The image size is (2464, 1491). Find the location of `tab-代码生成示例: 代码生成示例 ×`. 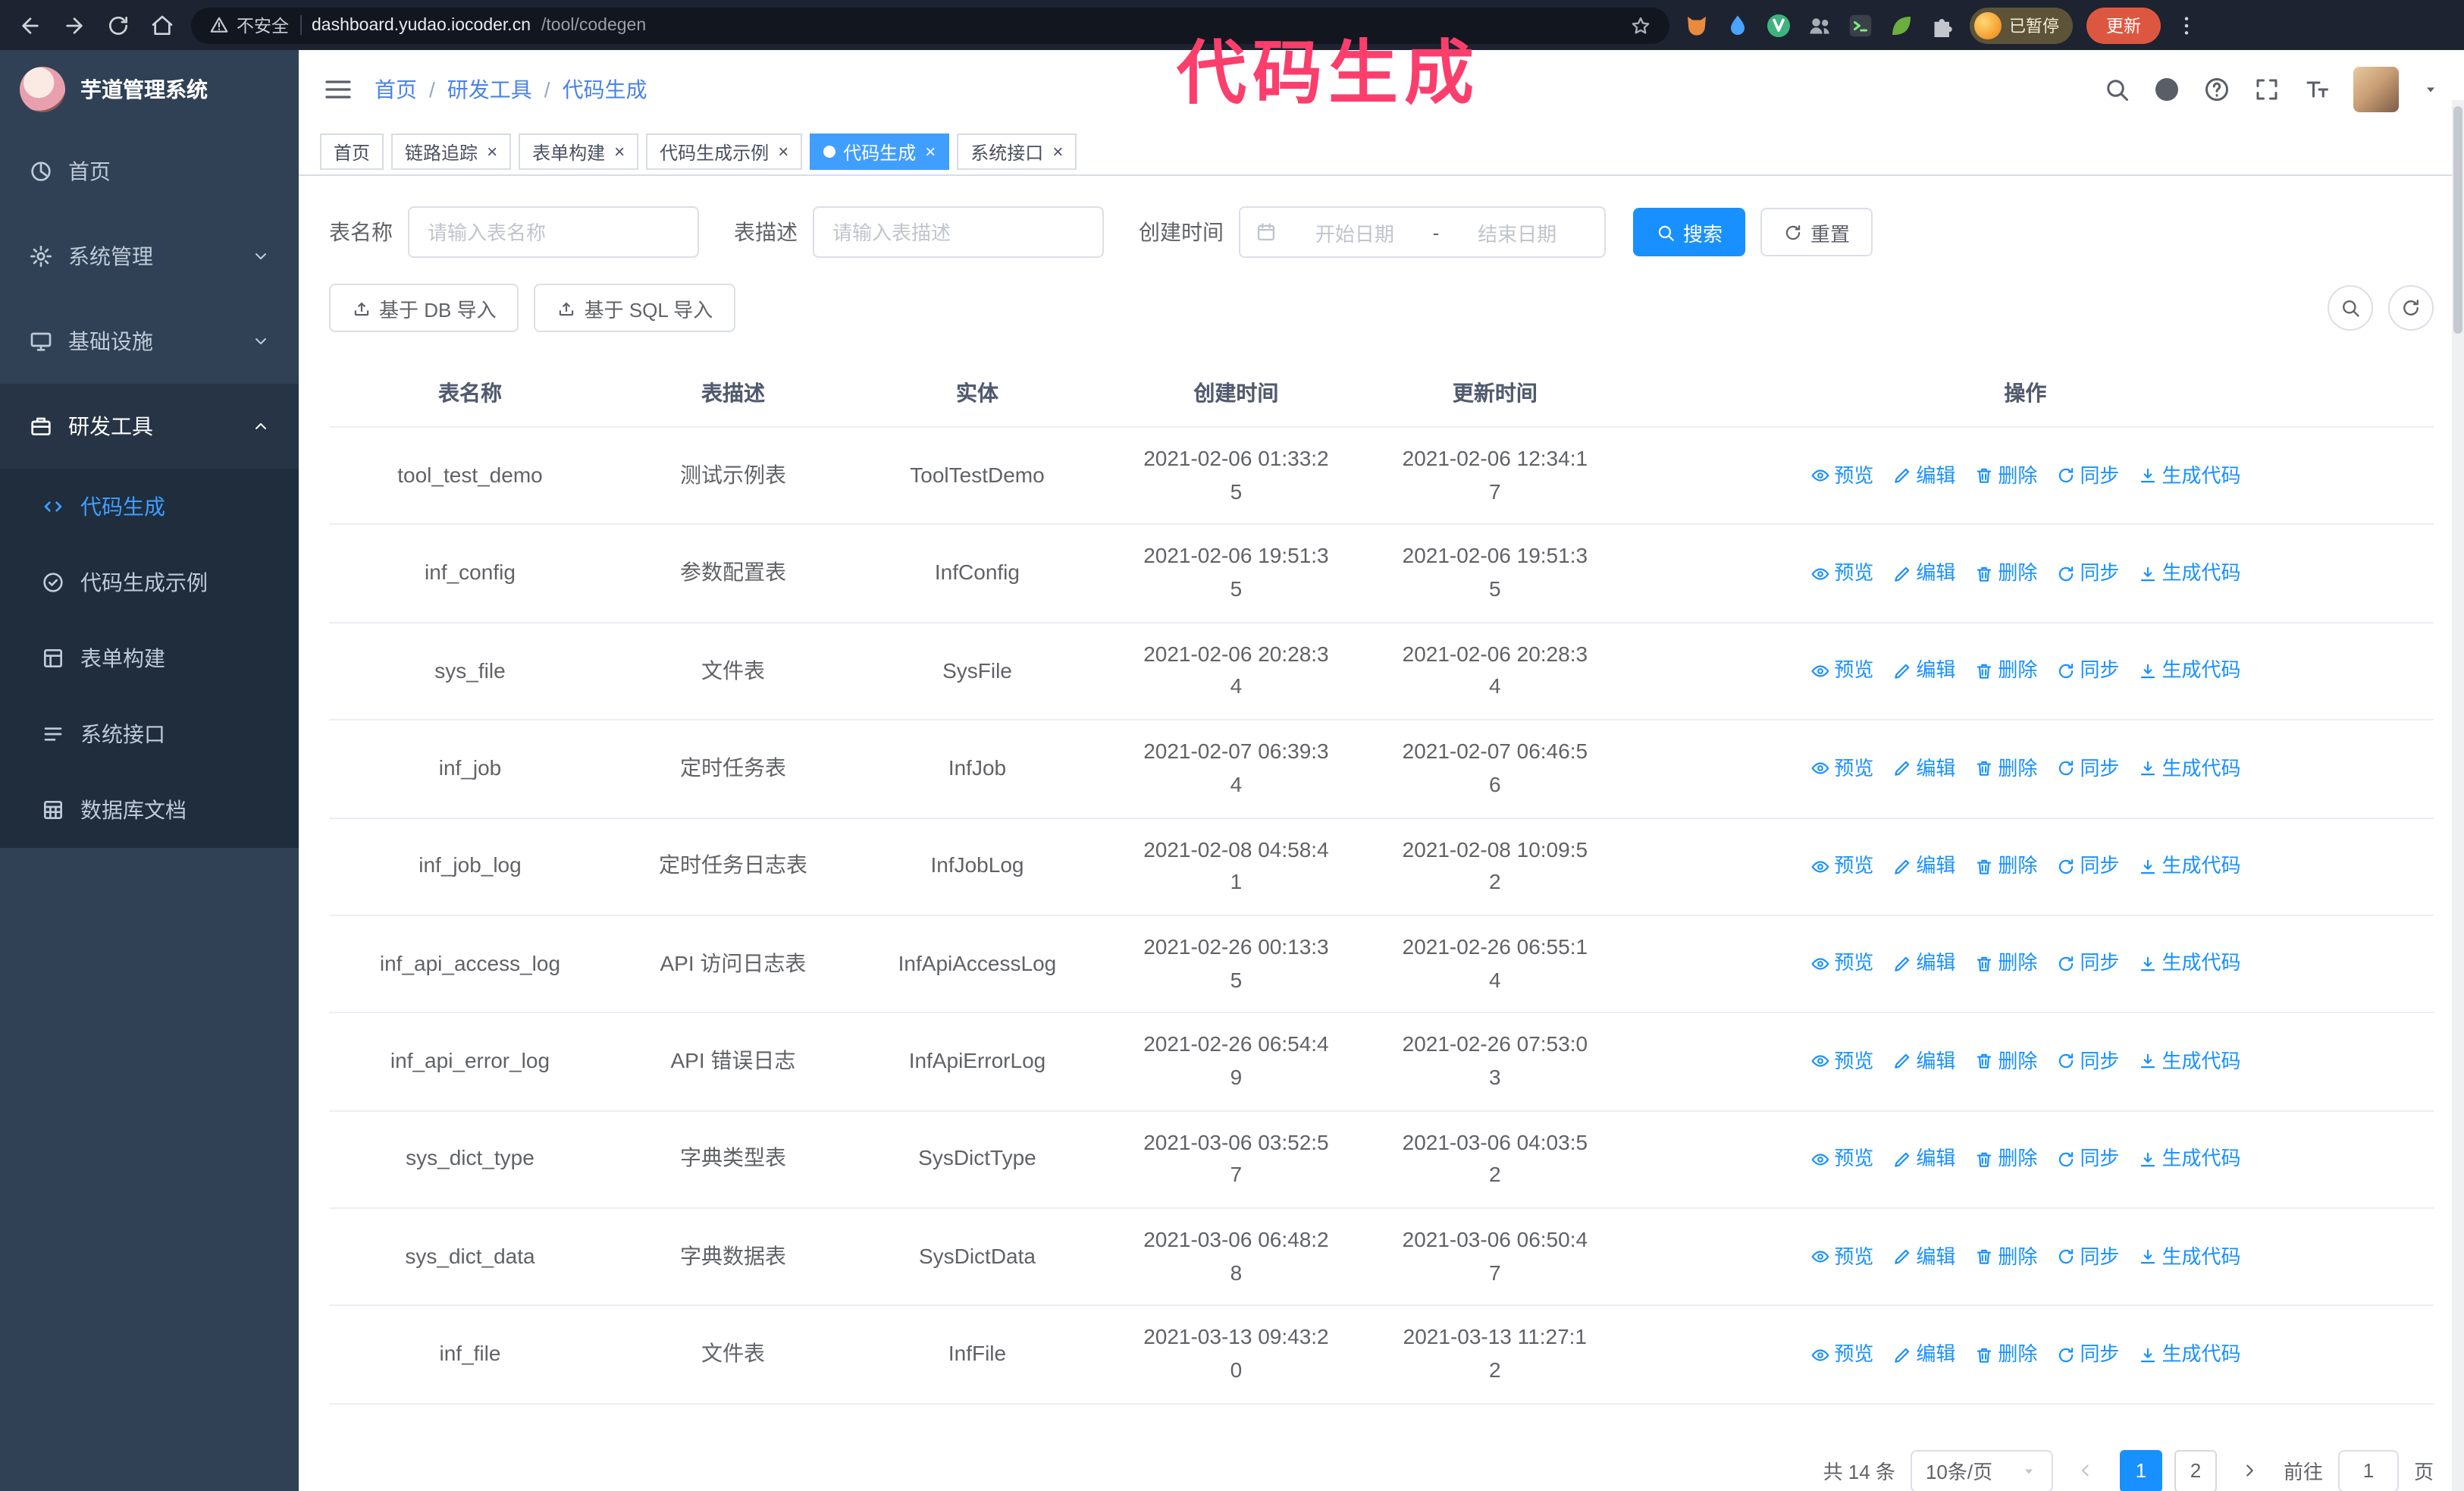

tab-代码生成示例: 代码生成示例 × is located at coordinates (724, 151).